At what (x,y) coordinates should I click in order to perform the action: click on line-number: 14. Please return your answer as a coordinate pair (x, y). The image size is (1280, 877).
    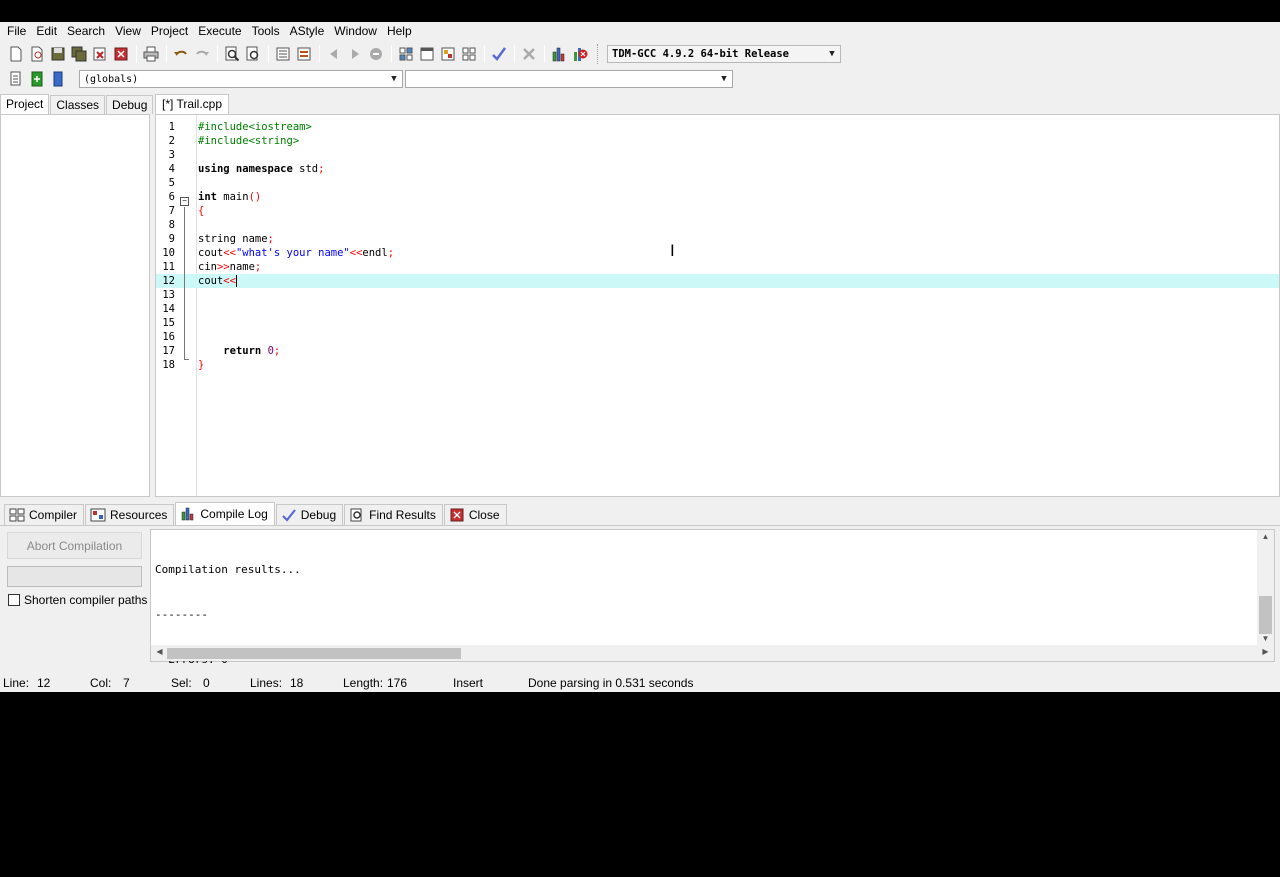
    Looking at the image, I should click on (168, 309).